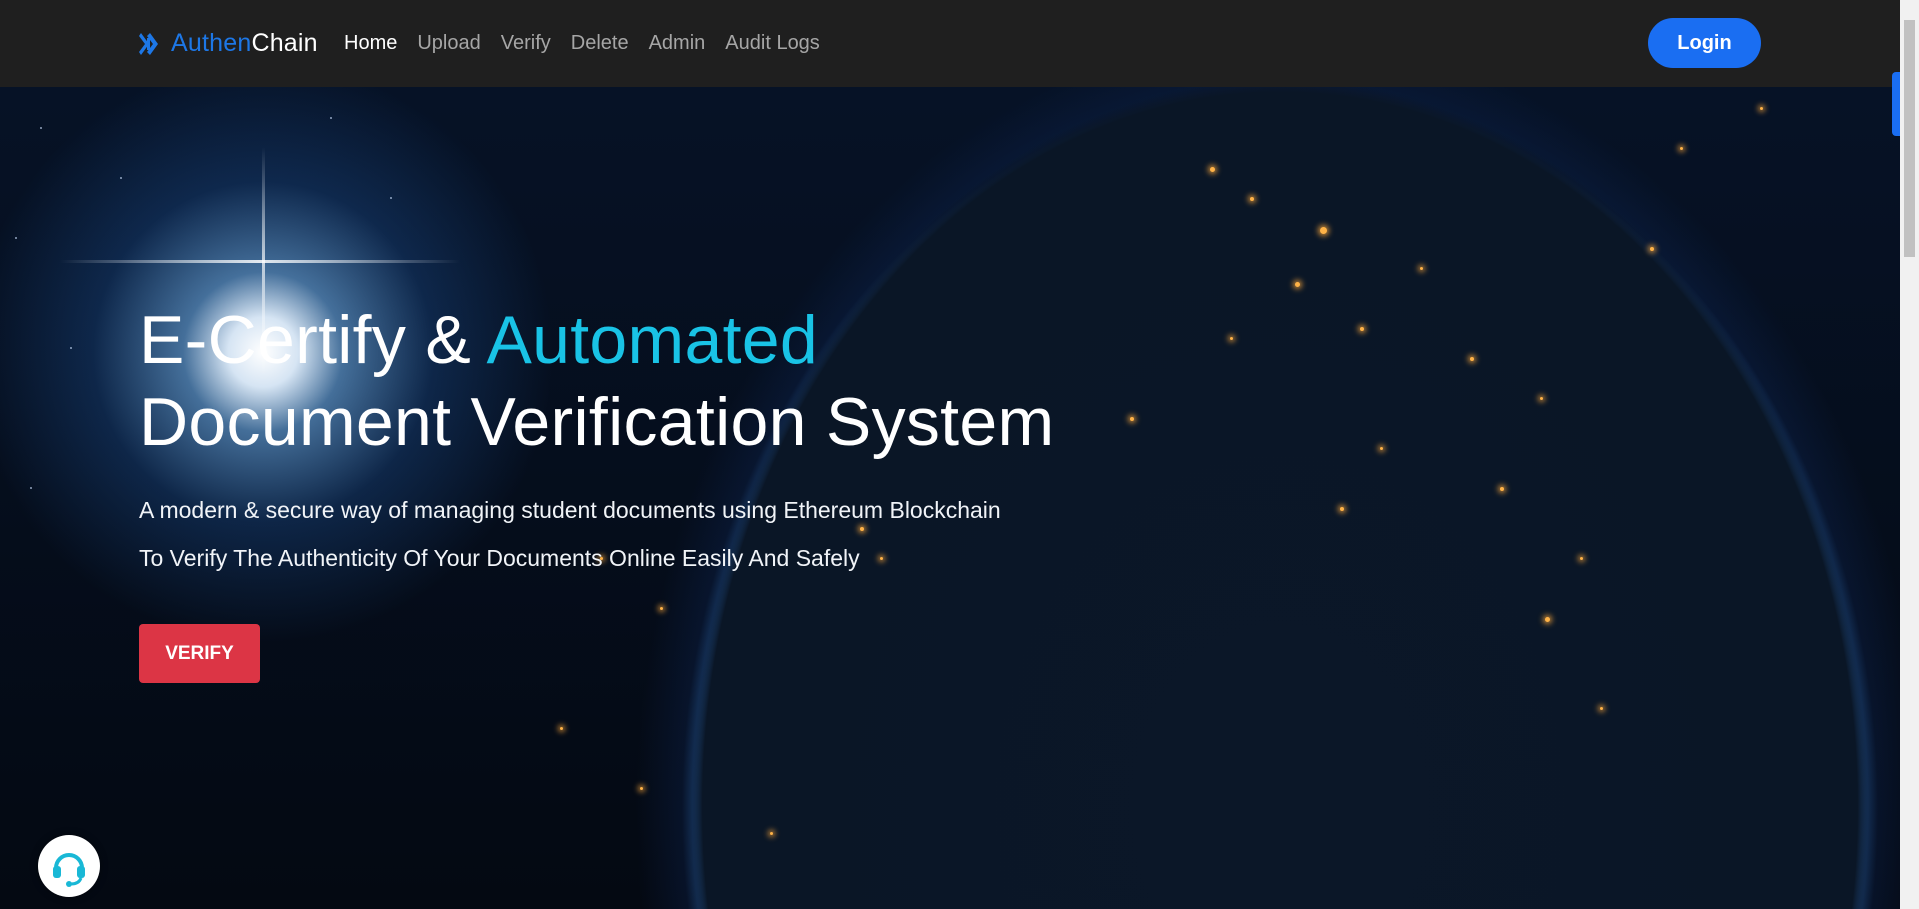  I want to click on brand-logo-link: AuthenChain, so click(228, 43).